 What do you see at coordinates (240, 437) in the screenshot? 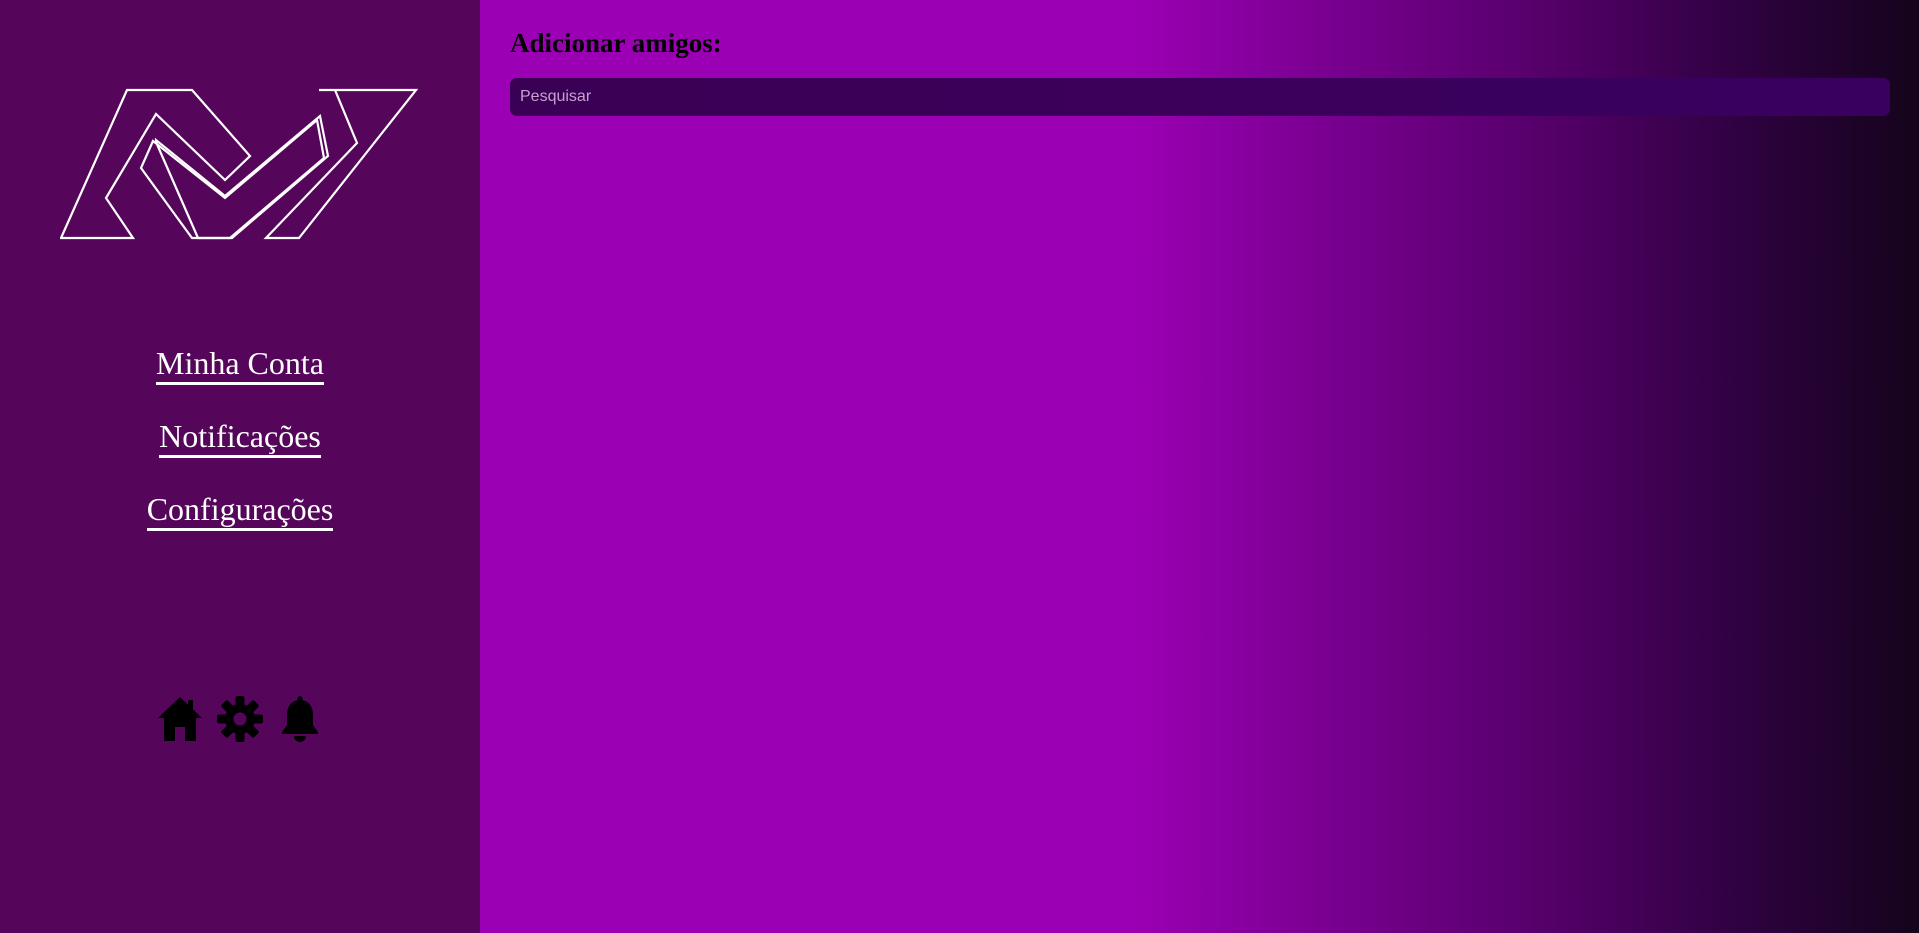
I see `nav-link-notificacoes: Notificações` at bounding box center [240, 437].